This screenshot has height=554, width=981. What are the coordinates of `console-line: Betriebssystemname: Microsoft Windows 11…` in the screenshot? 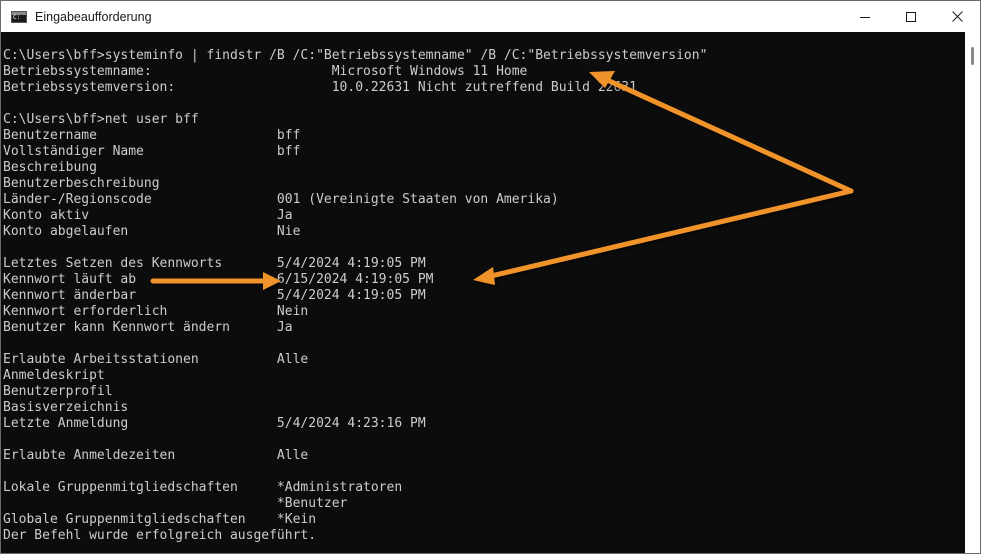 It's located at (265, 71).